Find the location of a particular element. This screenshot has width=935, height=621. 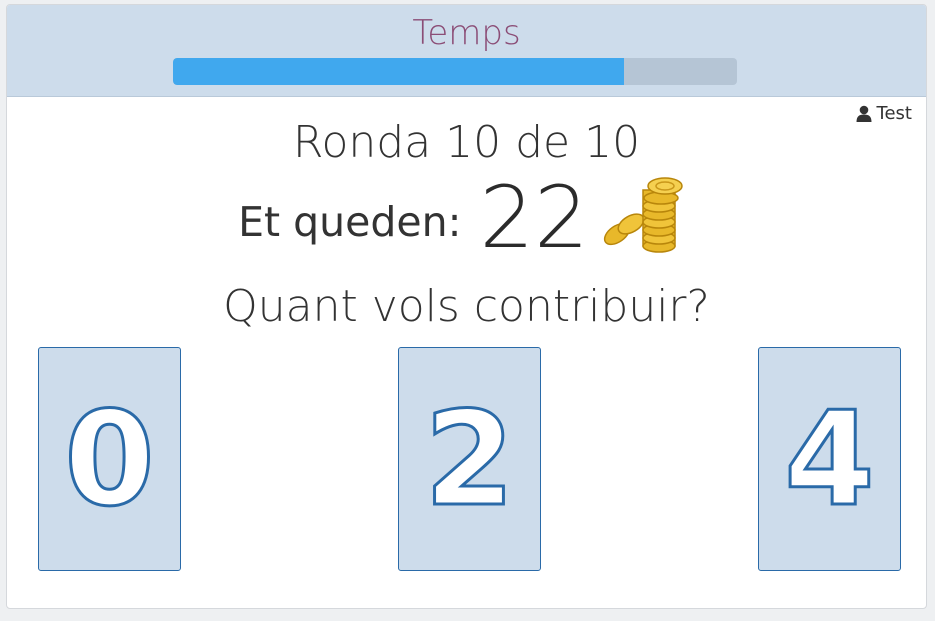

remaining-value: 22 is located at coordinates (534, 218).